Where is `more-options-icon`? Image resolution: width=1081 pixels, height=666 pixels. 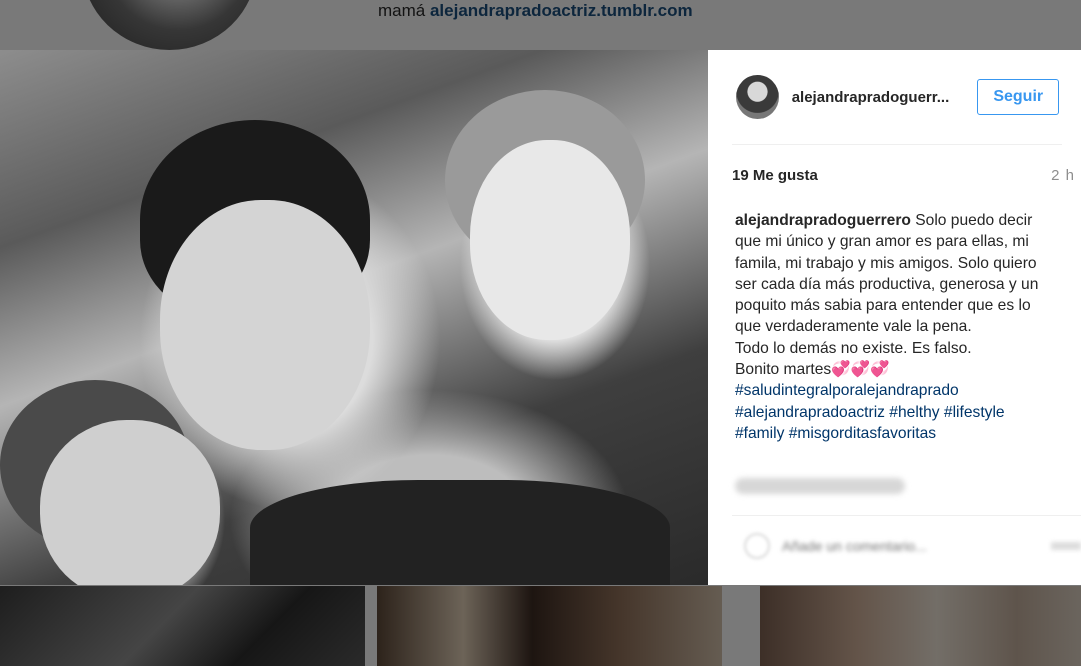 more-options-icon is located at coordinates (1066, 546).